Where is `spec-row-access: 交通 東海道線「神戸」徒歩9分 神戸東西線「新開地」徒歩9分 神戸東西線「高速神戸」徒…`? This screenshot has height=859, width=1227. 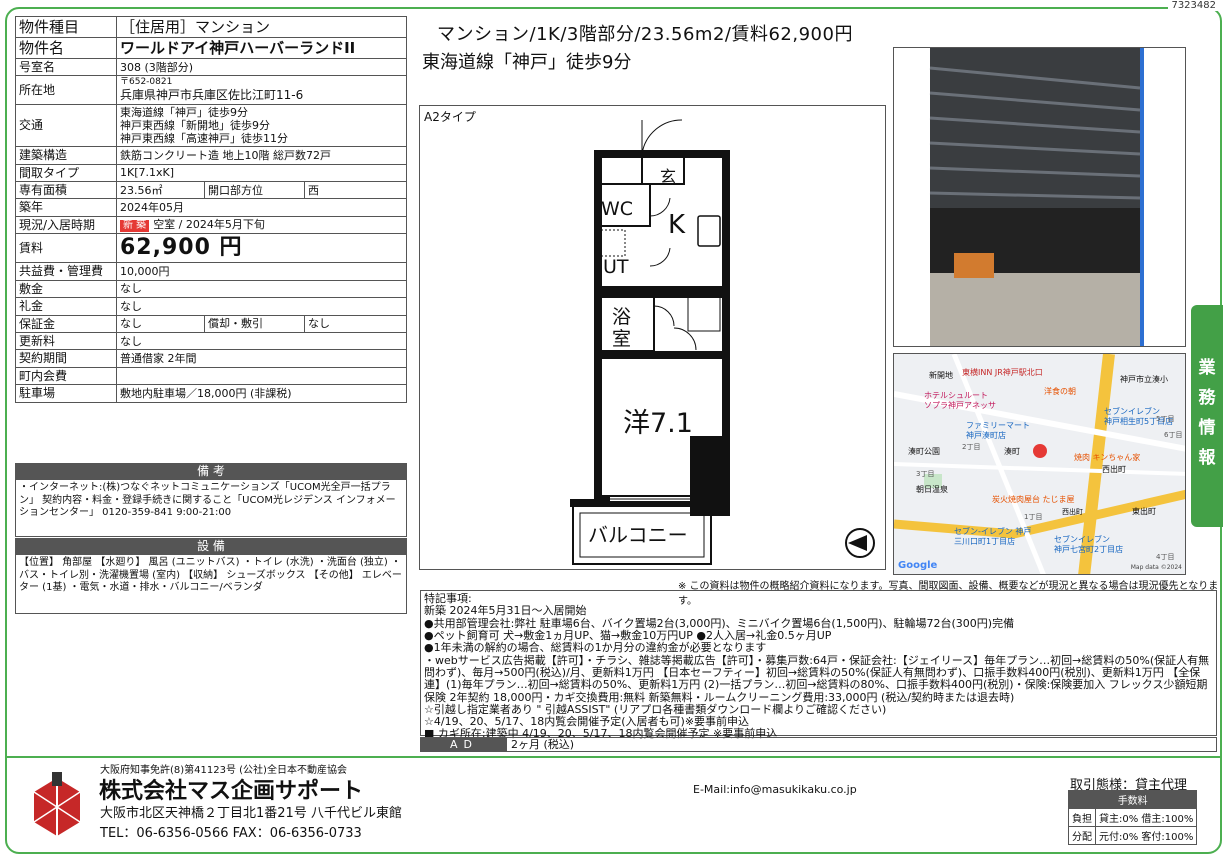
spec-row-access: 交通 東海道線「神戸」徒歩9分 神戸東西線「新開地」徒歩9分 神戸東西線「高速神戸」徒… is located at coordinates (211, 125).